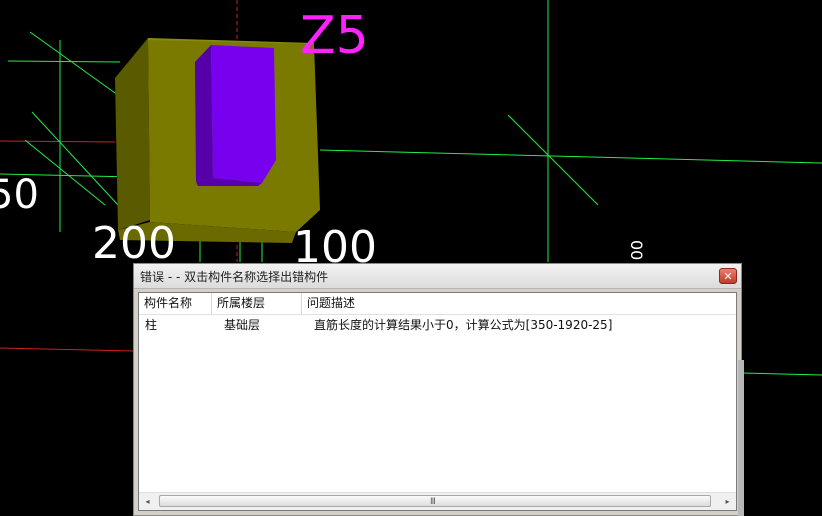 This screenshot has width=822, height=516. I want to click on arrow-right-icon: ▸, so click(727, 501).